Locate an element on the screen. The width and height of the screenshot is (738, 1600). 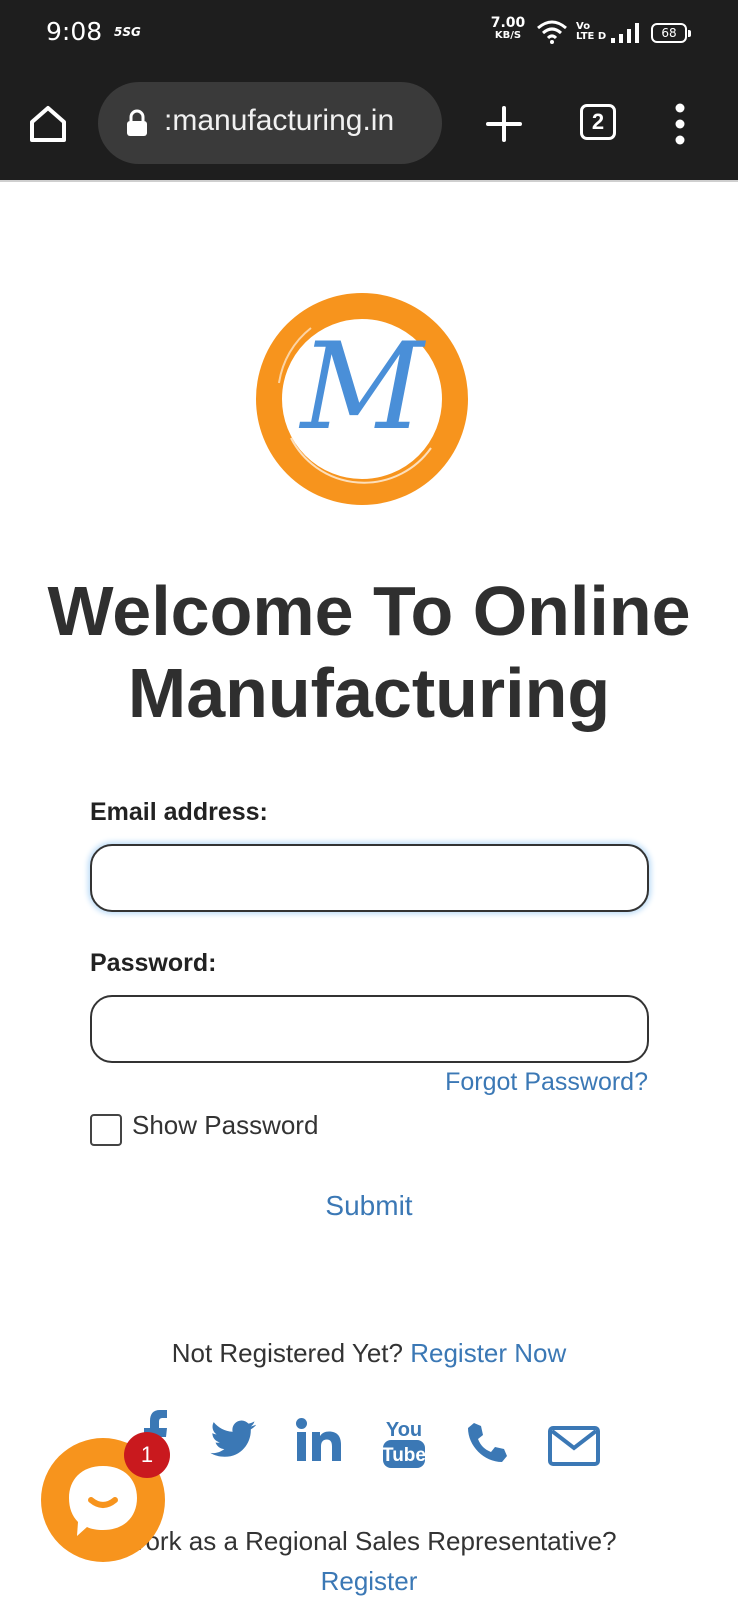
show-password-checkbox is located at coordinates (106, 1130).